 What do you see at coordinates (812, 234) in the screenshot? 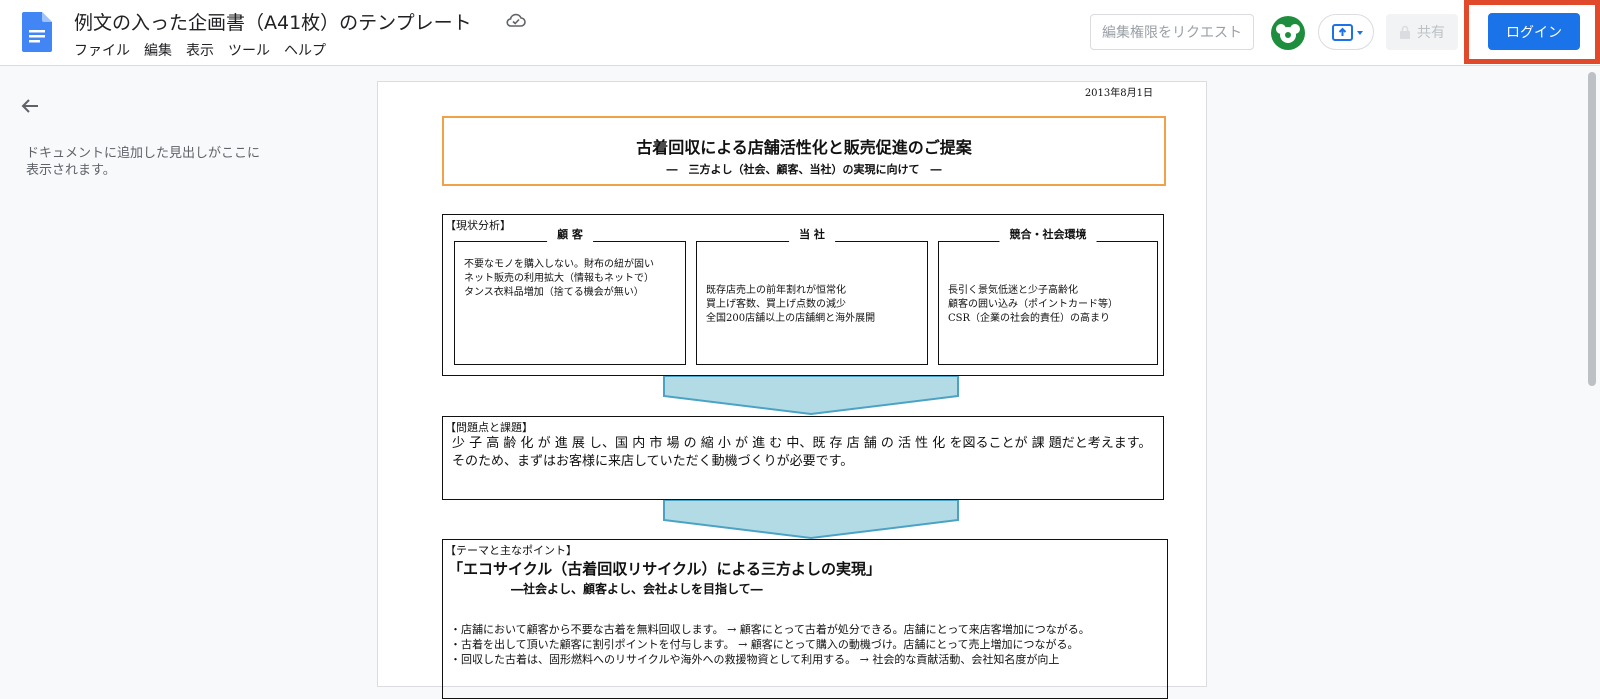
I see `column-heading: 当 社` at bounding box center [812, 234].